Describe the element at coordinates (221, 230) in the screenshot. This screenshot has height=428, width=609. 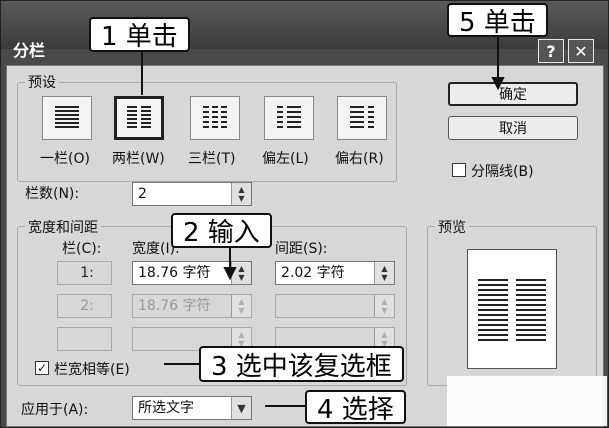
I see `callout-2: 2 输入` at that location.